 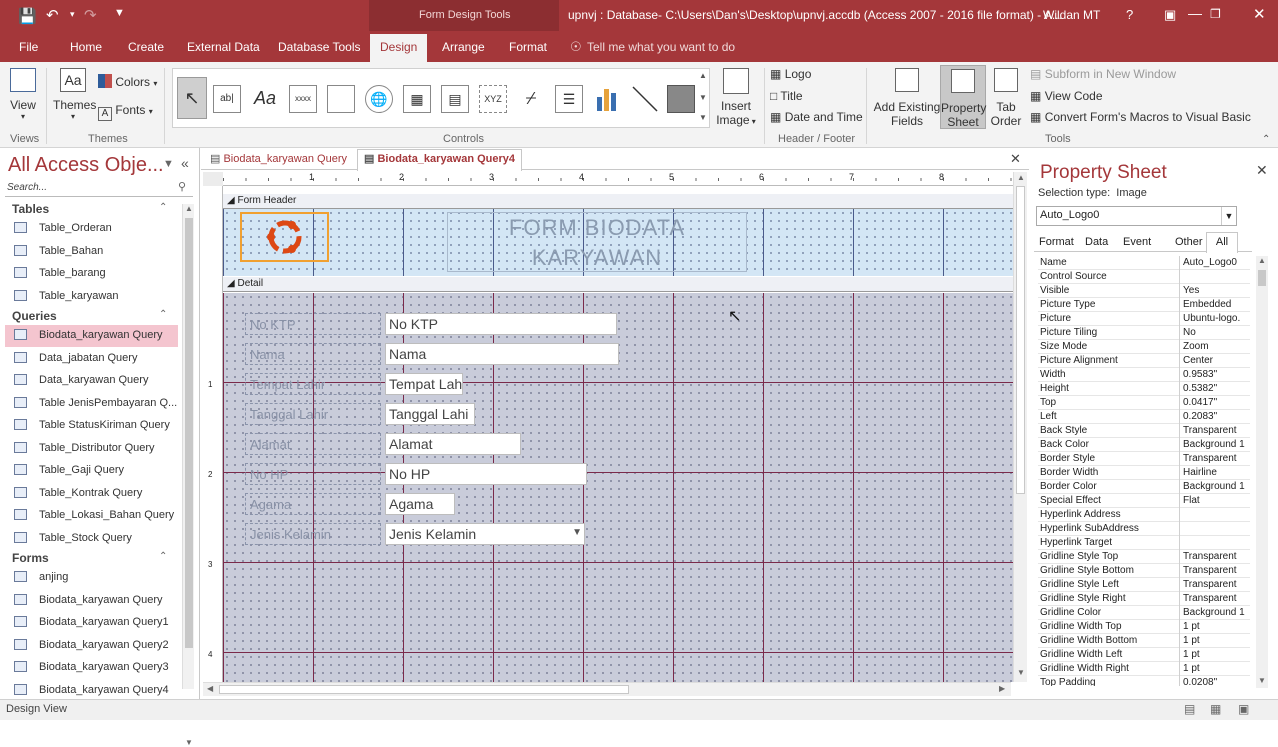 I want to click on nav-item-query: Table_Gaji Query, so click(x=69, y=470).